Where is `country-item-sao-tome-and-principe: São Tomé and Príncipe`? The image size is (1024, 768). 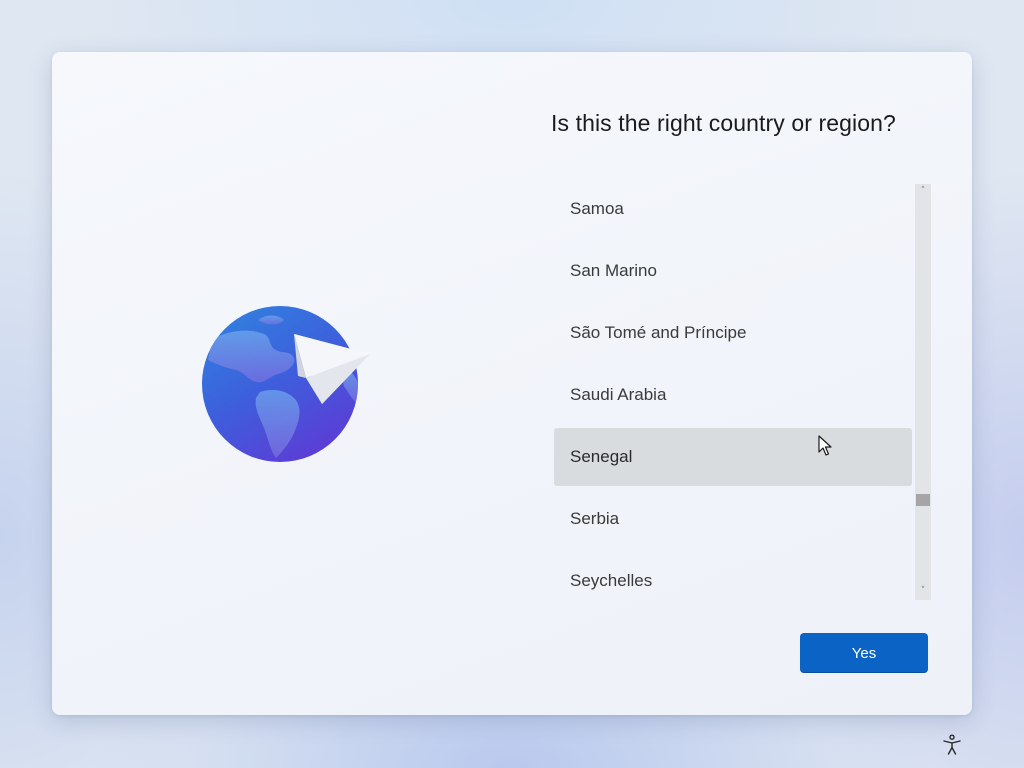
country-item-sao-tome-and-principe: São Tomé and Príncipe is located at coordinates (733, 333).